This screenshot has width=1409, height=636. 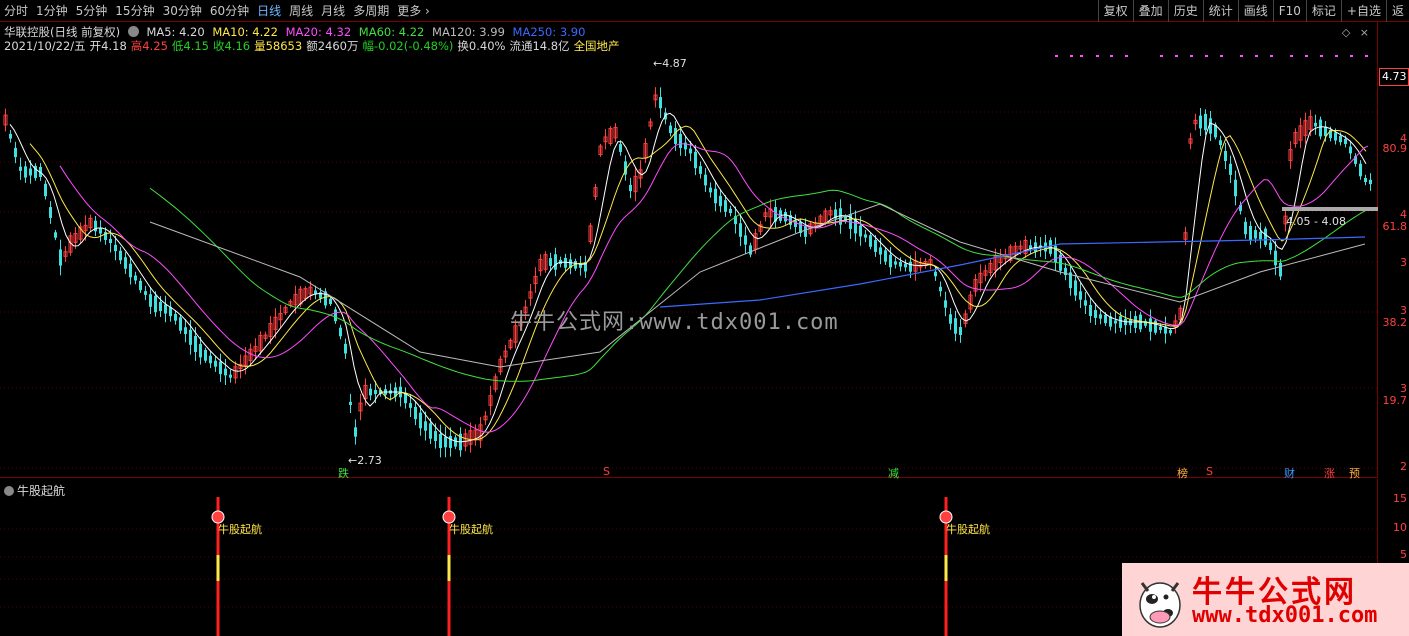 I want to click on marker-s1: S, so click(x=606, y=471).